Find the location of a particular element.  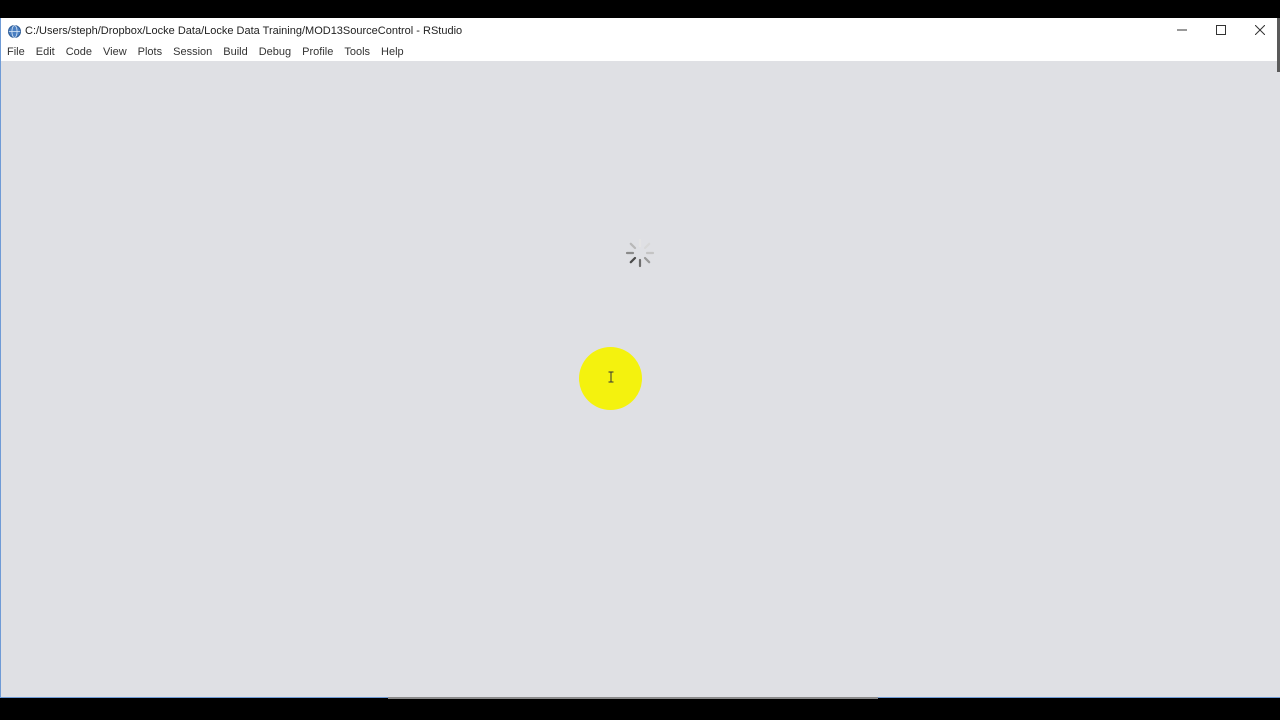

close-button is located at coordinates (1259, 31).